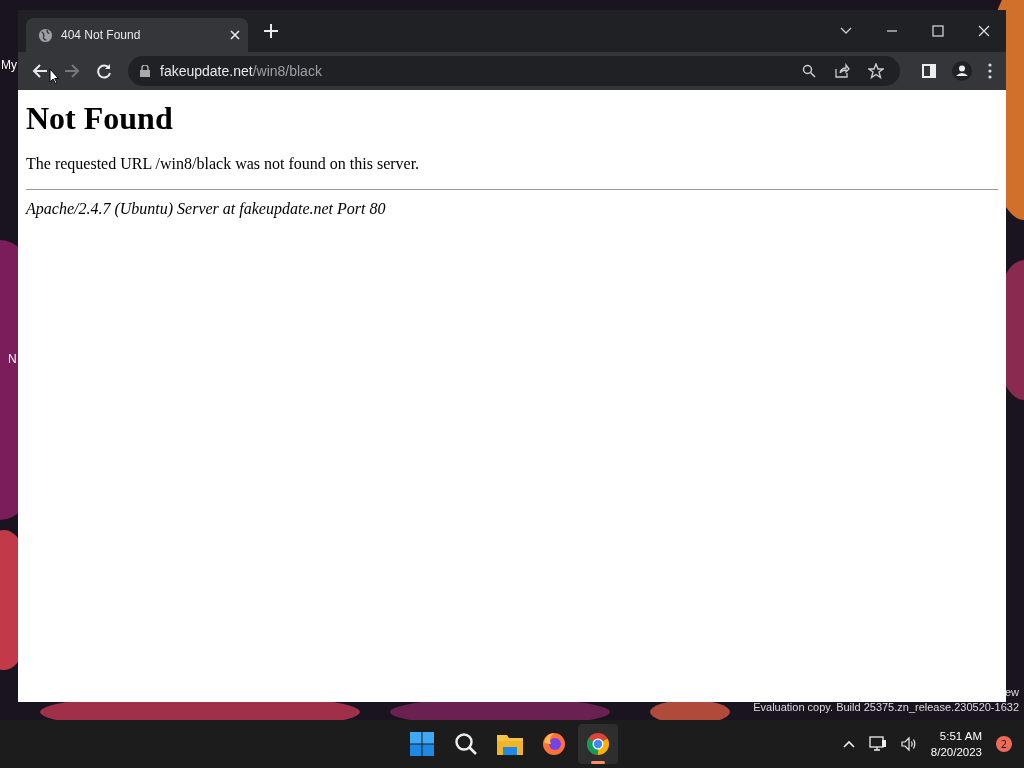 The width and height of the screenshot is (1024, 768). Describe the element at coordinates (554, 744) in the screenshot. I see `fox-globe-icon` at that location.